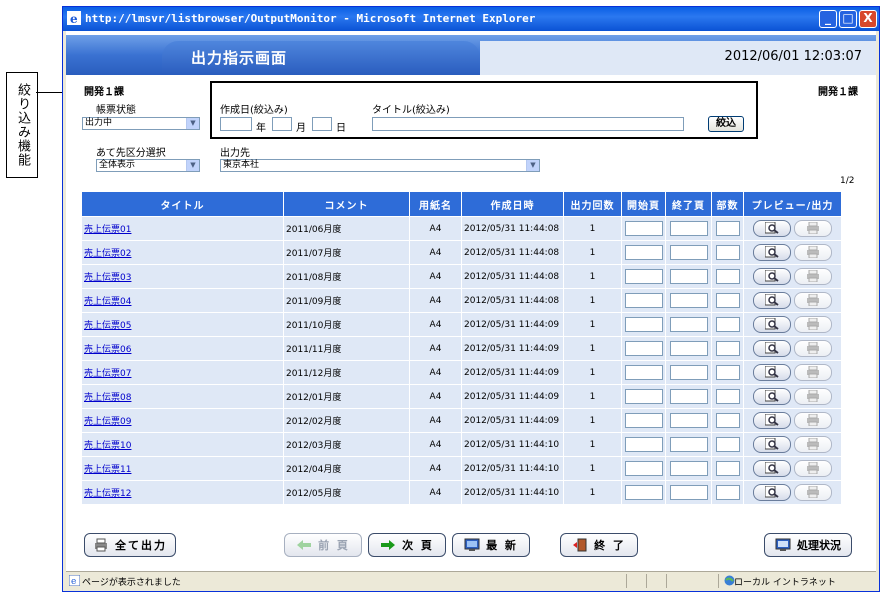 This screenshot has width=888, height=604. Describe the element at coordinates (592, 468) in the screenshot. I see `count-cell: 1` at that location.